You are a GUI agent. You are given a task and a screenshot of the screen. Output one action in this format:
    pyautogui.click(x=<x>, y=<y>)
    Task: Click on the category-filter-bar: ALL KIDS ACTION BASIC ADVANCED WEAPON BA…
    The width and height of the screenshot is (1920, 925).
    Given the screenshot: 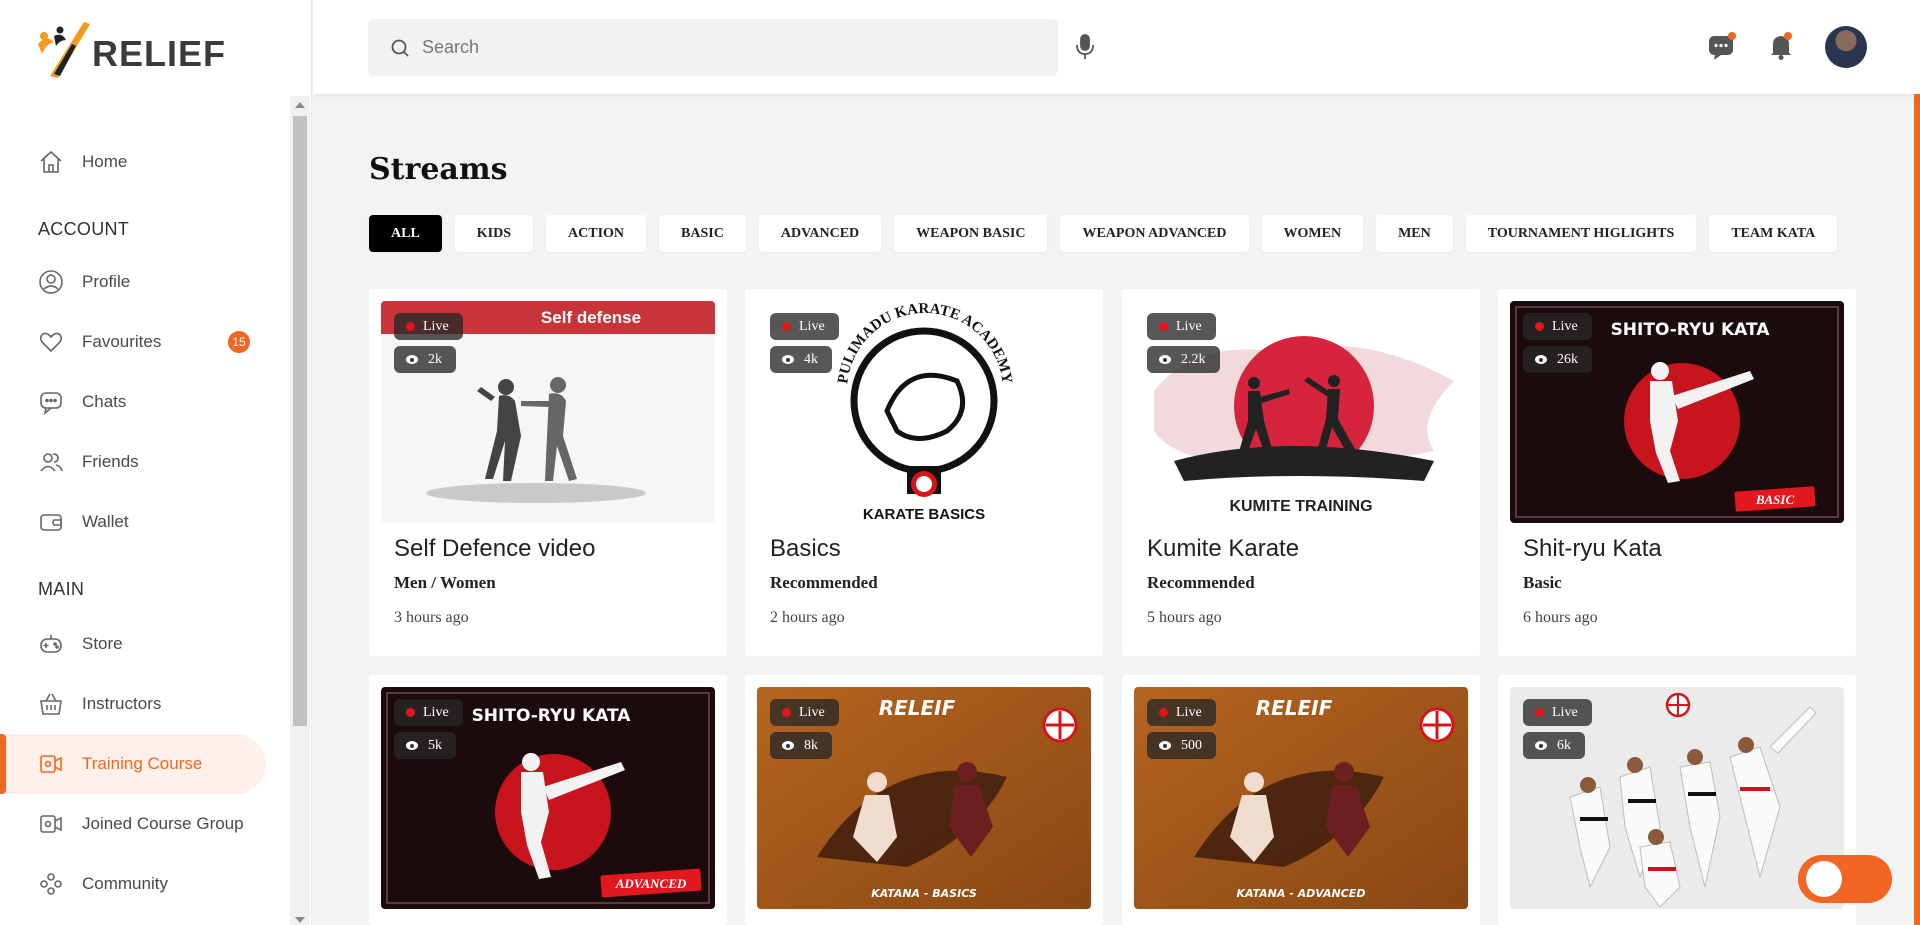 What is the action you would take?
    pyautogui.click(x=1103, y=233)
    